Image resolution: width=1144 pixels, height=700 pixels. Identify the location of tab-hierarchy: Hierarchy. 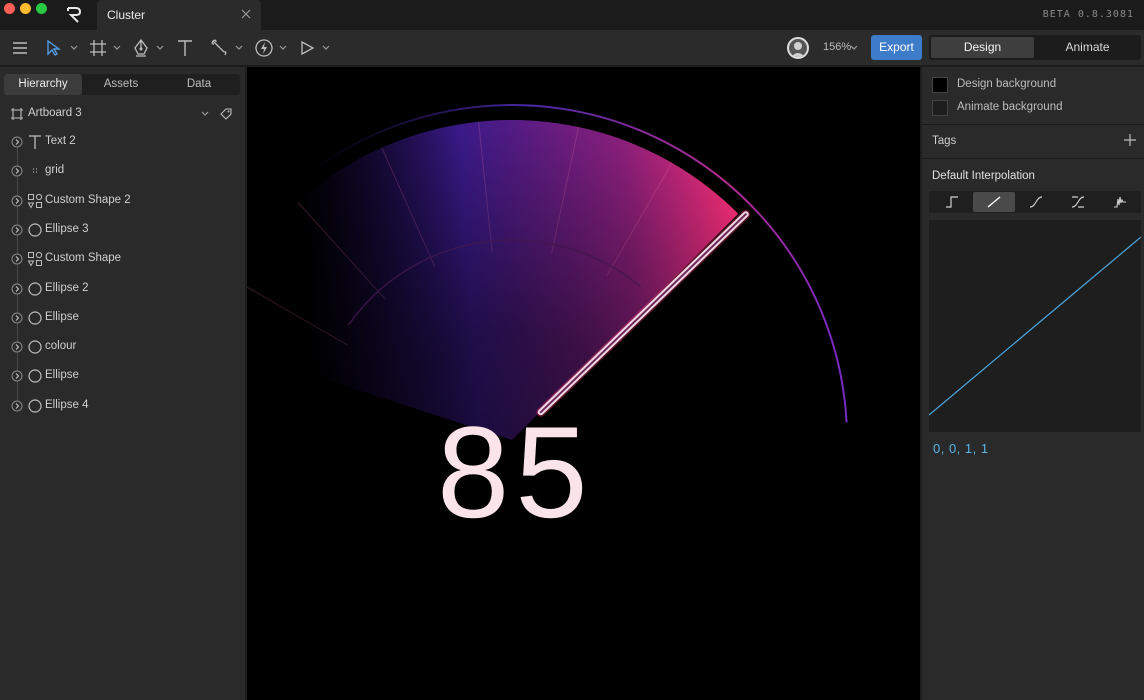
(43, 84).